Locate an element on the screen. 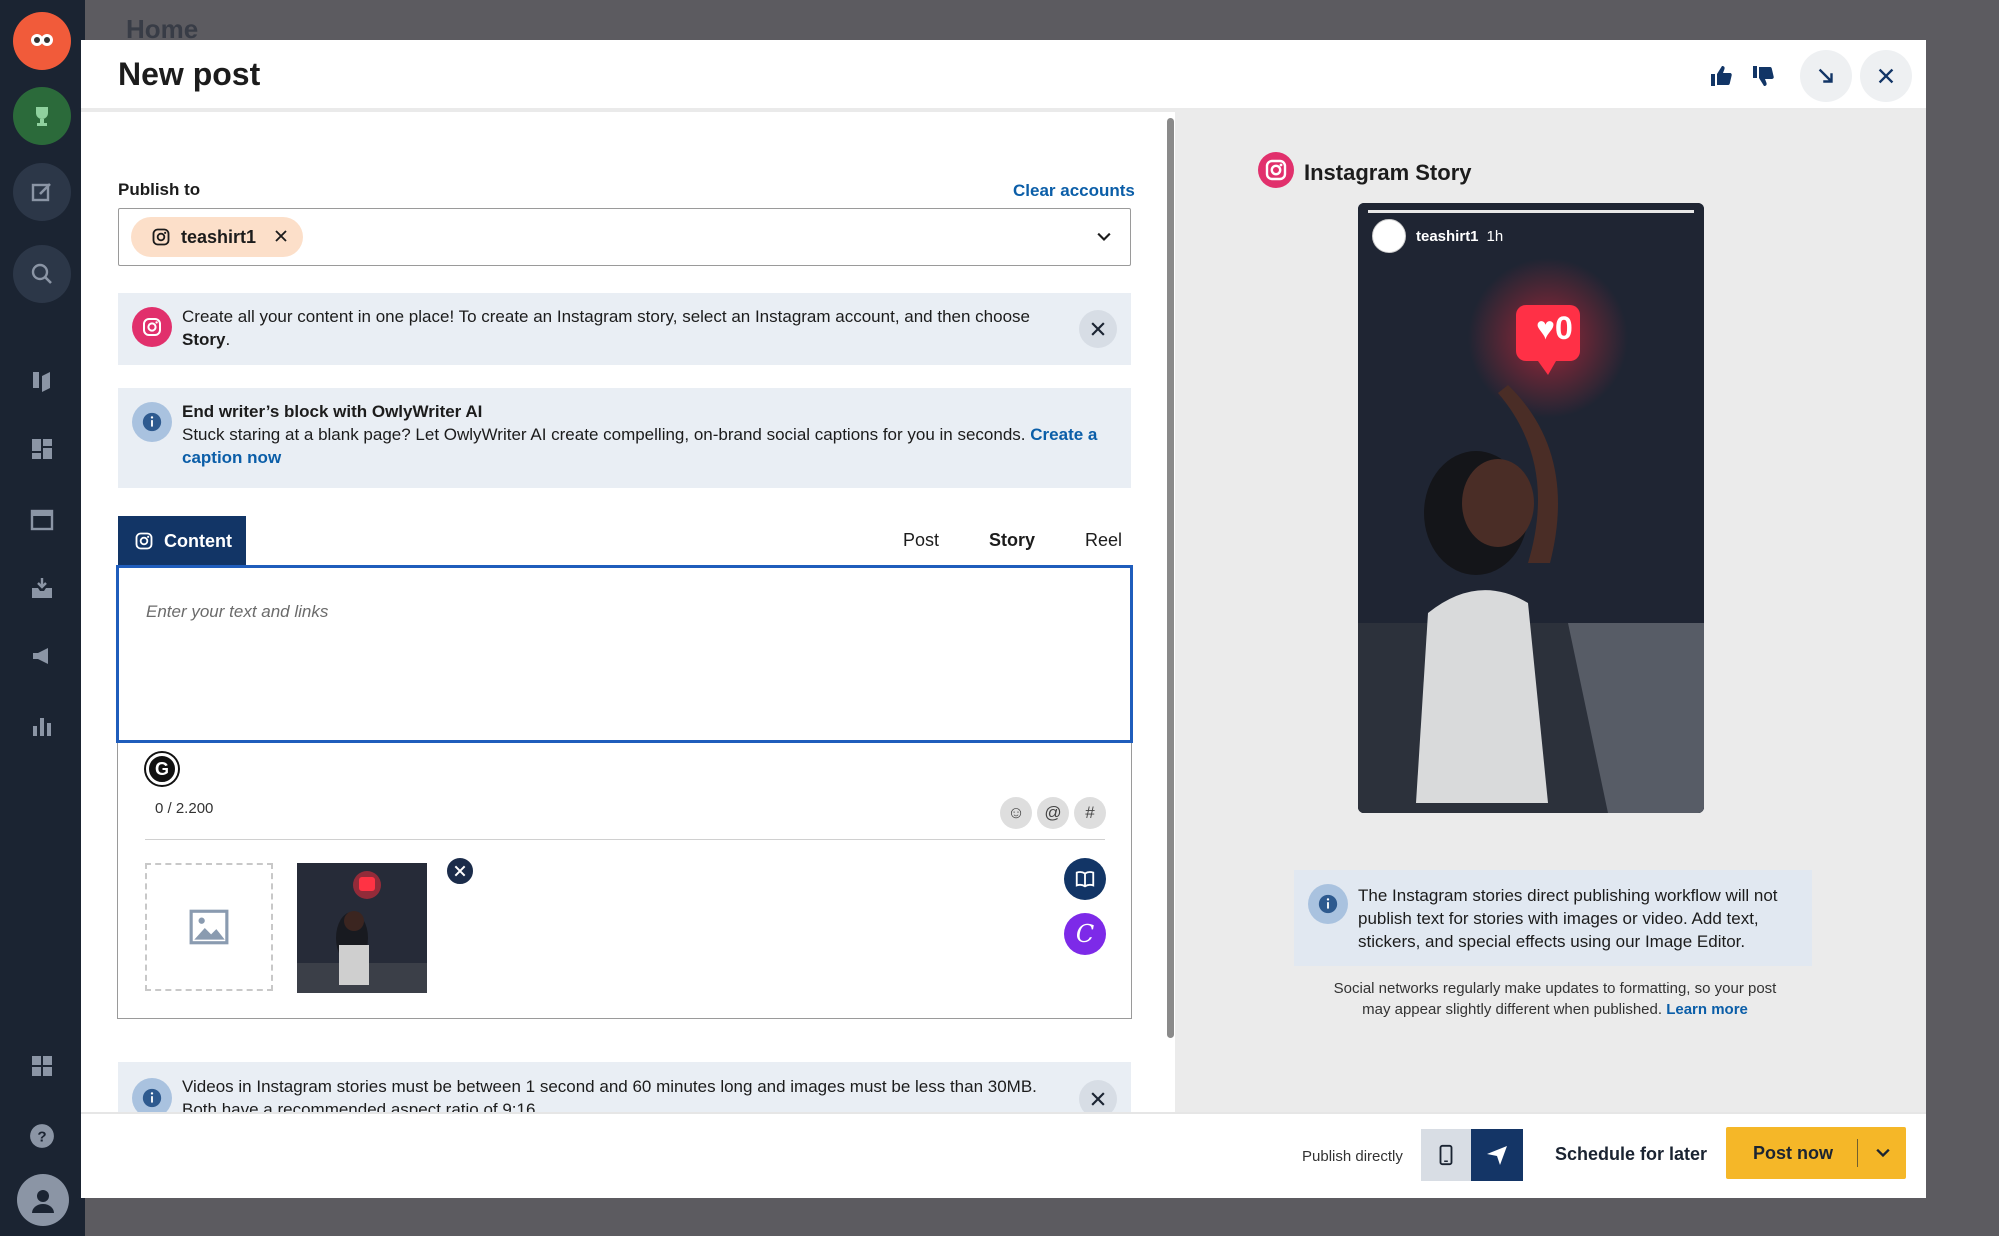 The width and height of the screenshot is (1999, 1236). publish-to-label: Publish to is located at coordinates (159, 189).